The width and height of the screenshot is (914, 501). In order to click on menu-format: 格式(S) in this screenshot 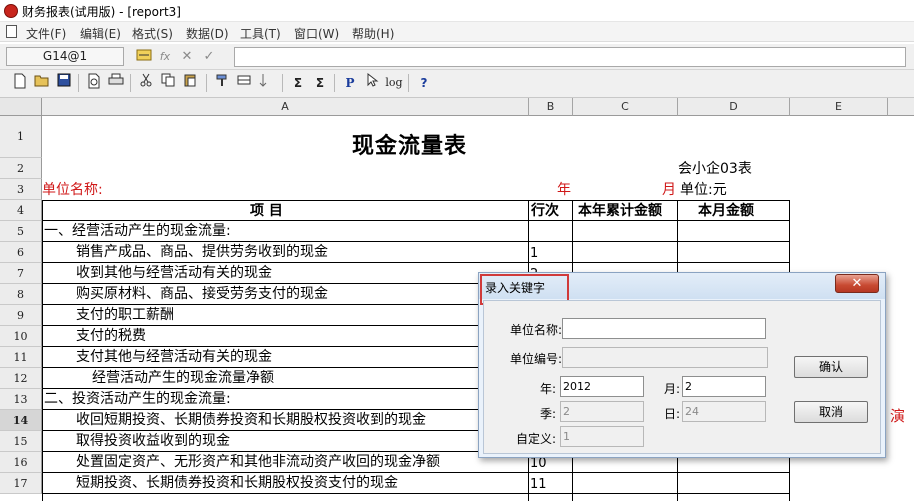, I will do `click(152, 33)`.